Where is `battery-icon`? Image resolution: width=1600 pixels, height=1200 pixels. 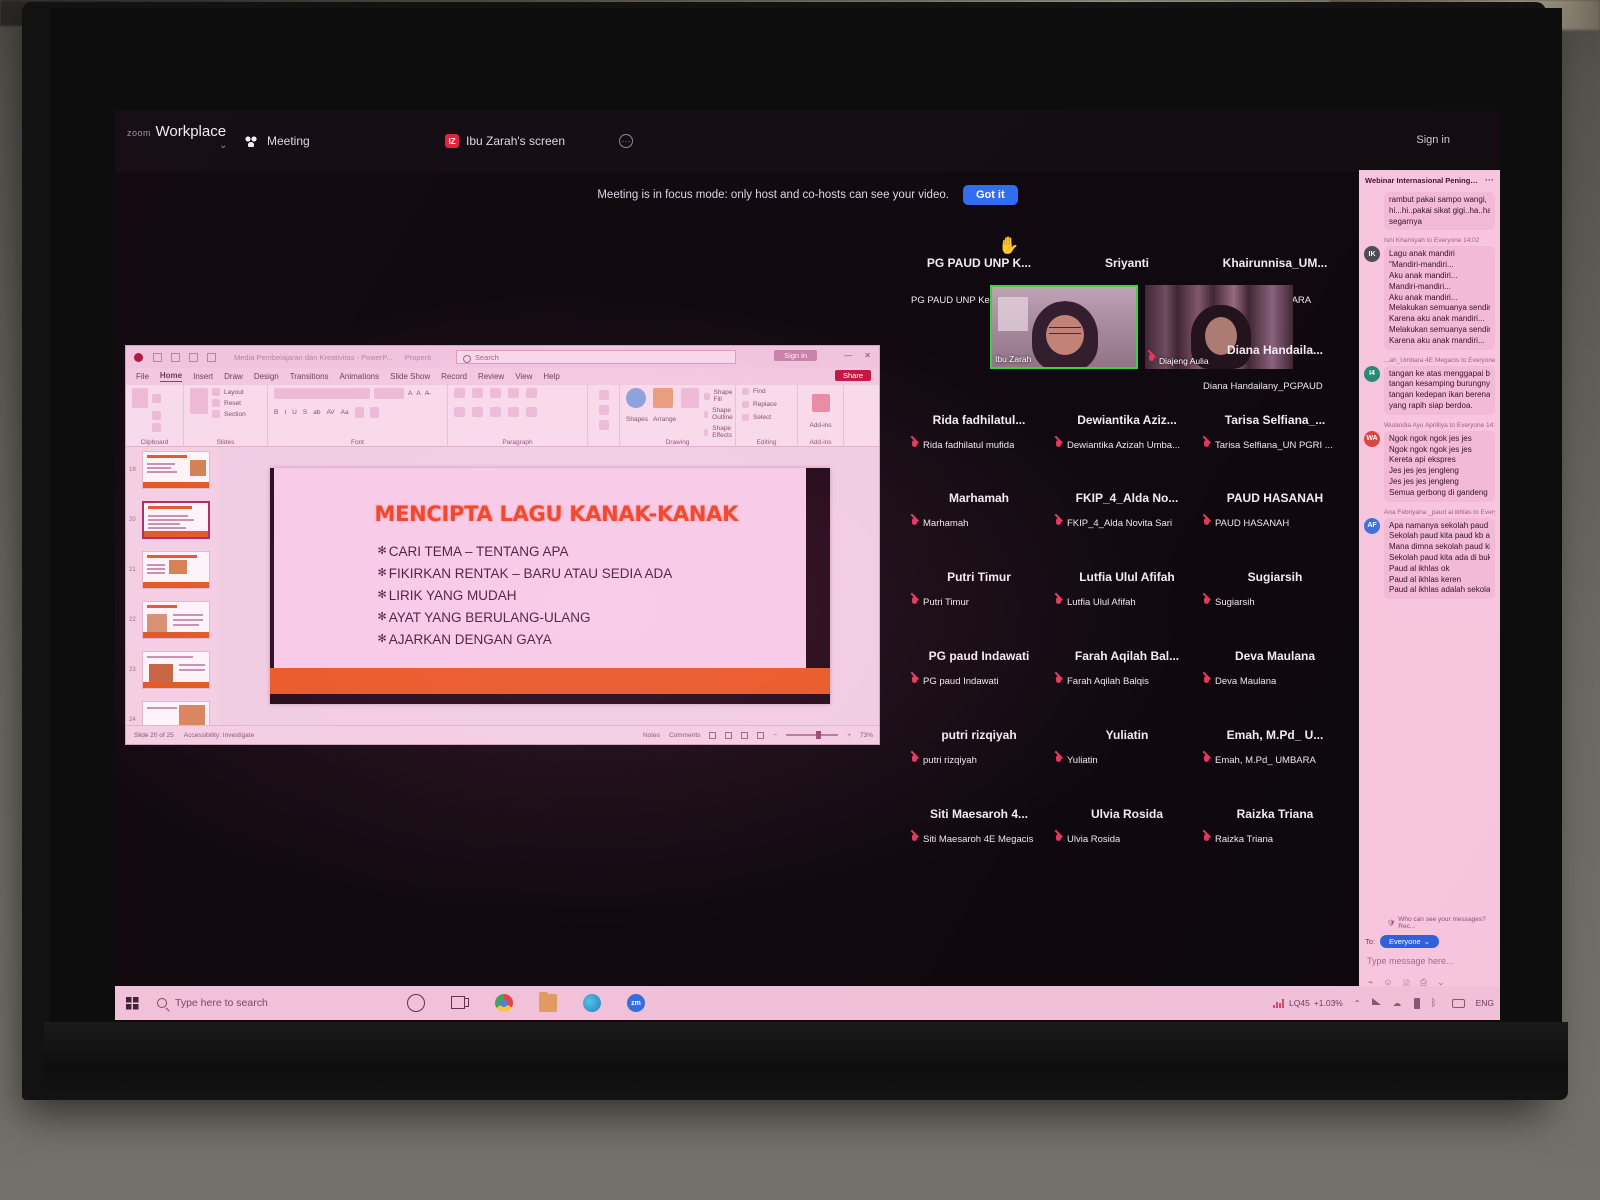
battery-icon is located at coordinates (1416, 1003).